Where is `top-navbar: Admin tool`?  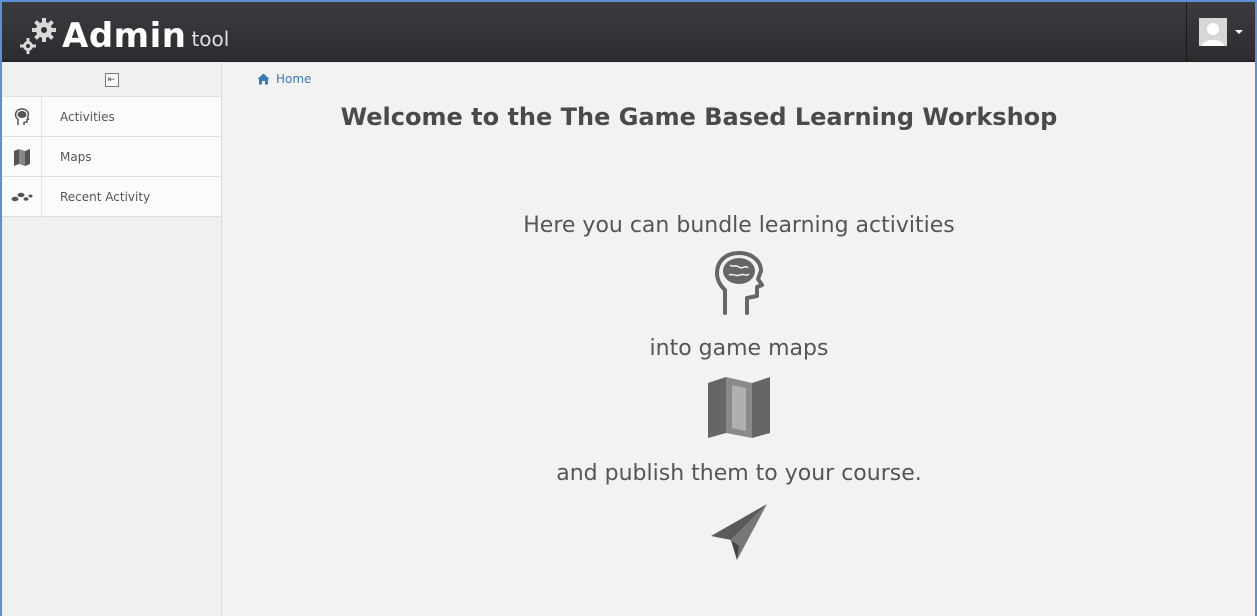 top-navbar: Admin tool is located at coordinates (628, 32).